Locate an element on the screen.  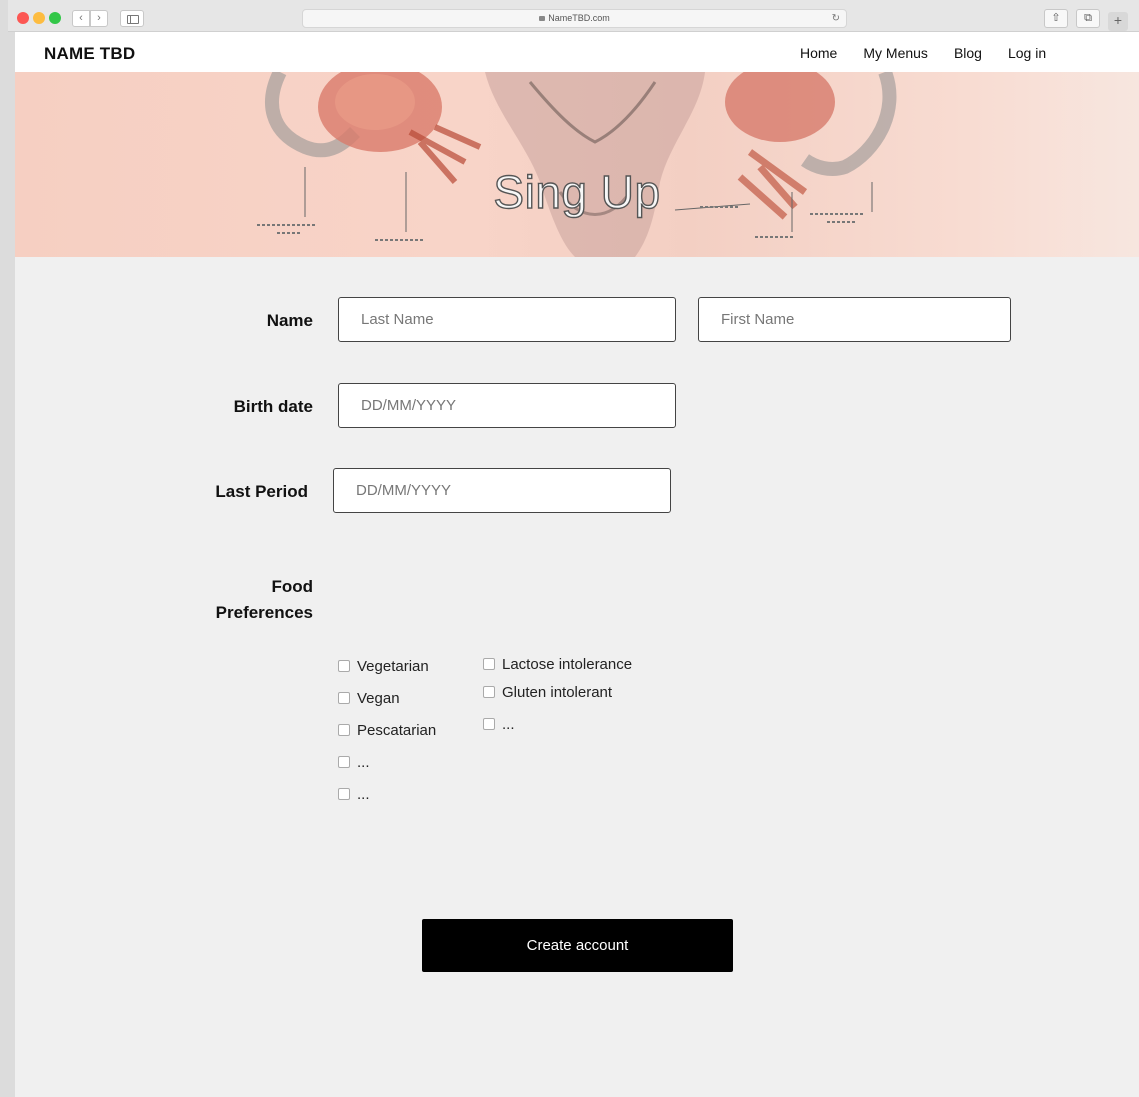
option-label: Gluten intolerant is located at coordinates (557, 692).